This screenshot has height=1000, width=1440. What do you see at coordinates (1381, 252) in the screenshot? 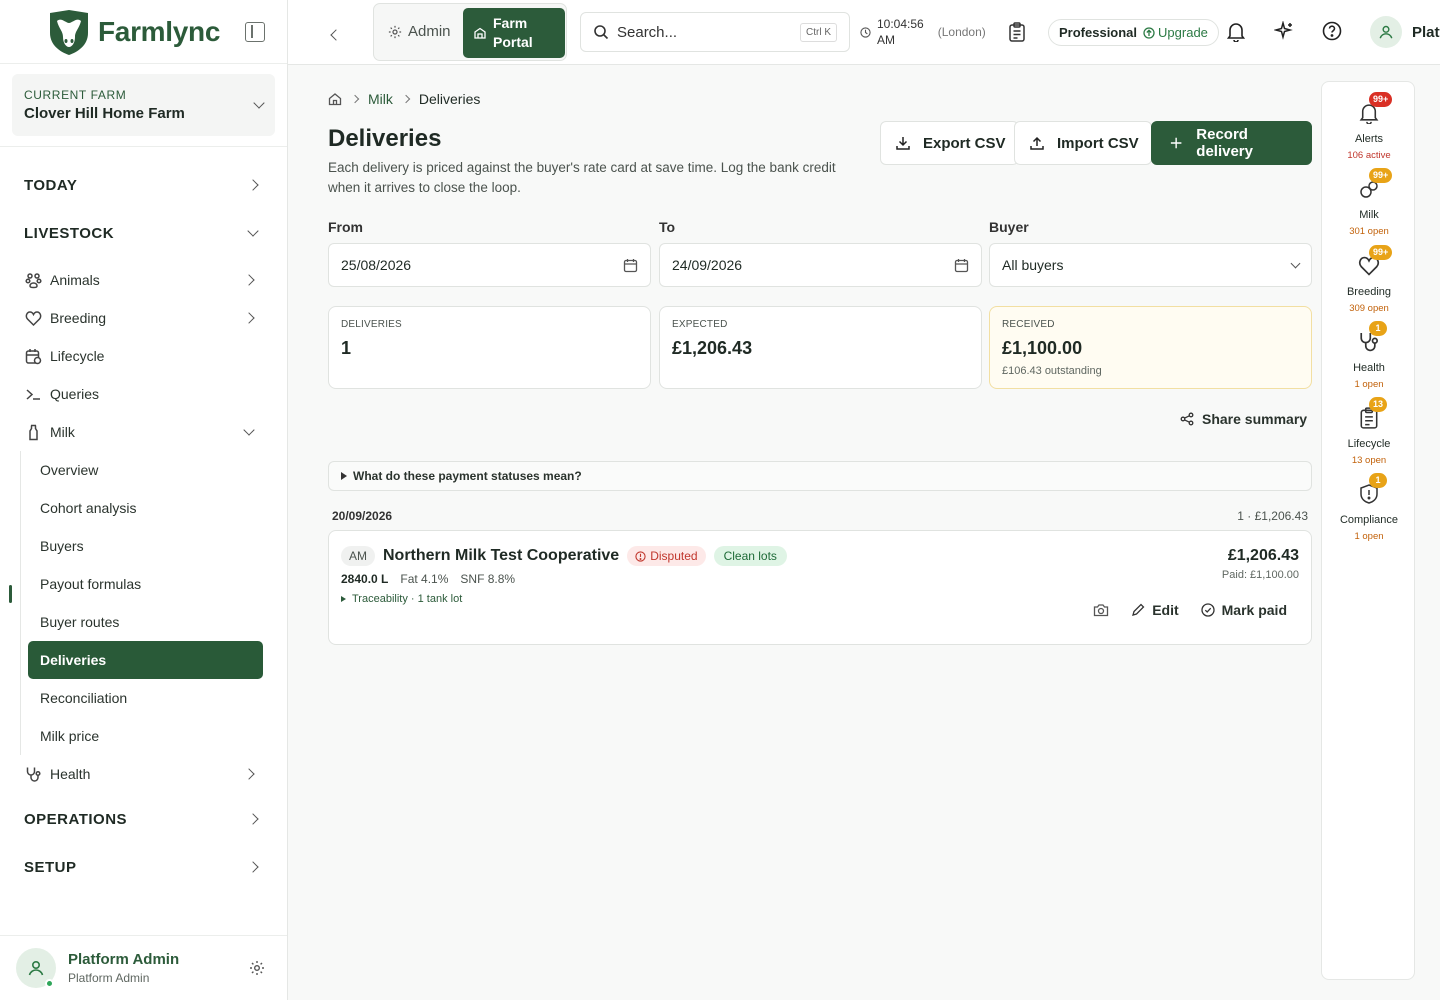
I see `rail-count-badge: 99+` at bounding box center [1381, 252].